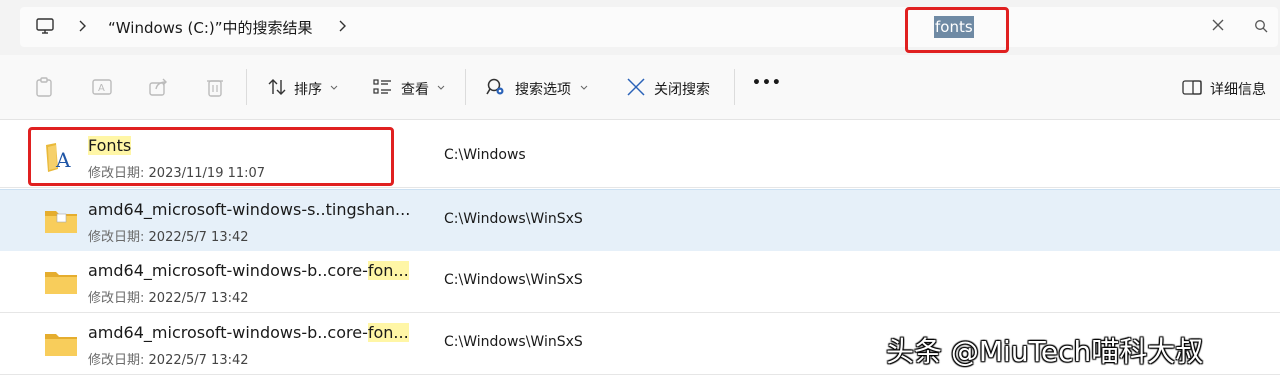 The width and height of the screenshot is (1280, 378). Describe the element at coordinates (1238, 90) in the screenshot. I see `details-label: 详细信息` at that location.